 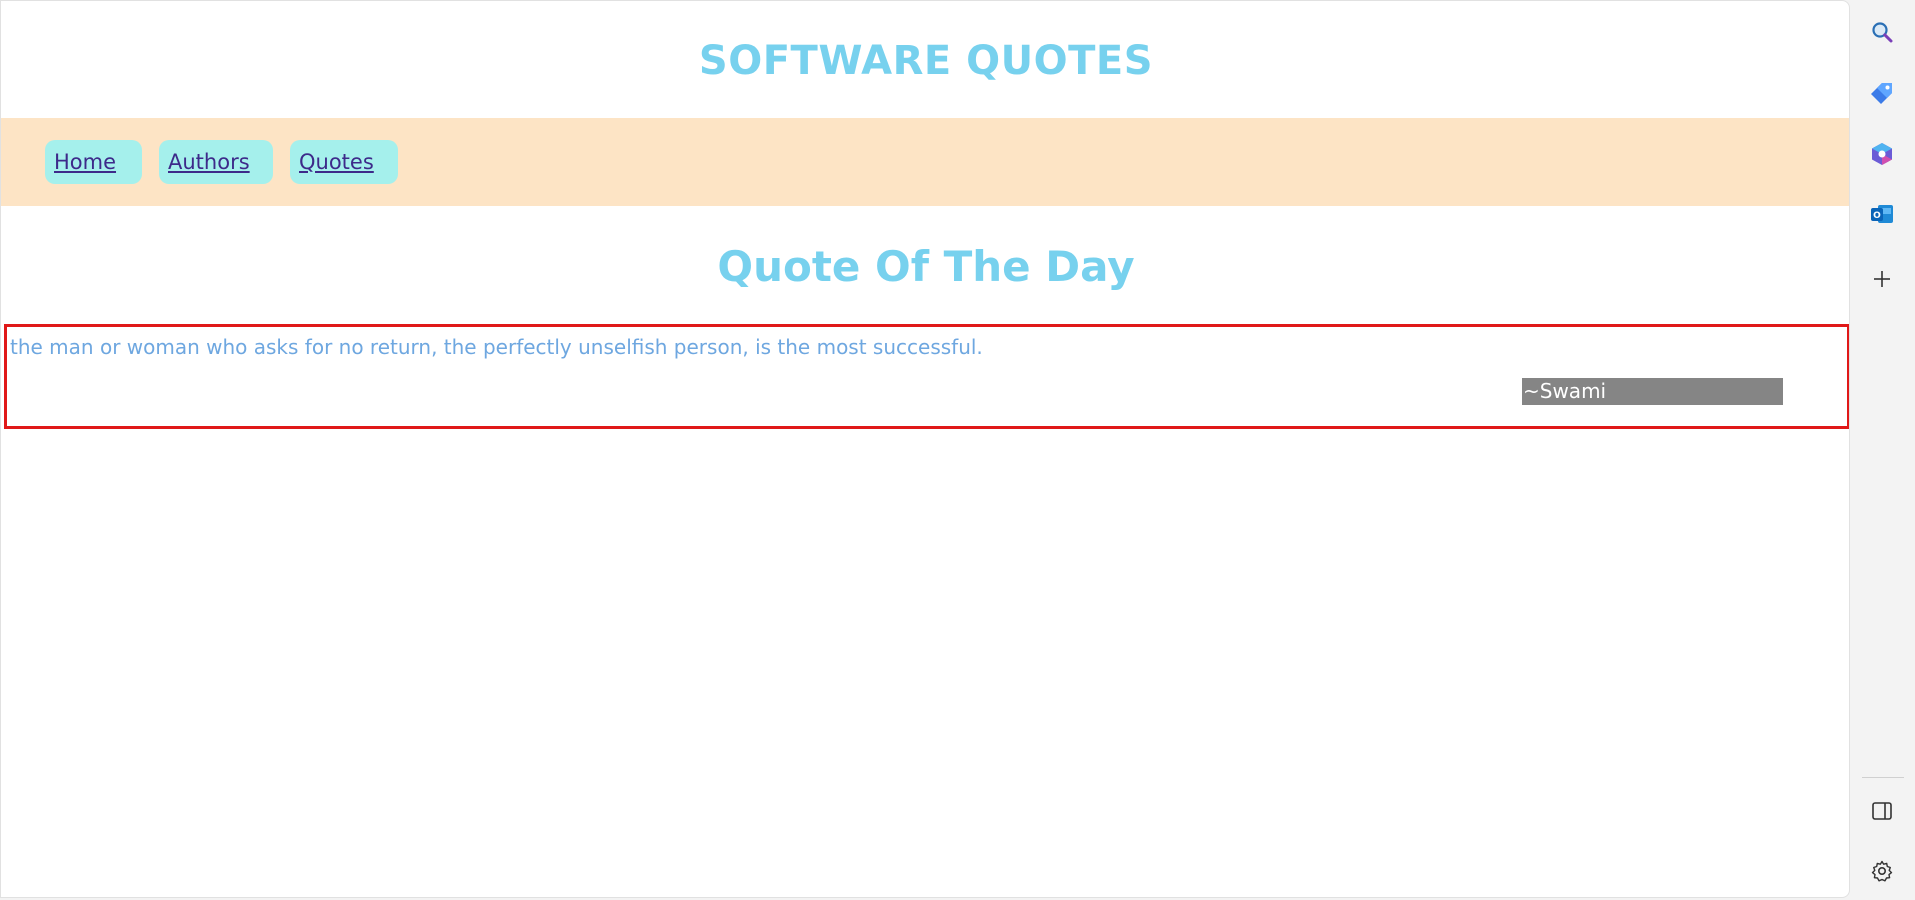 I want to click on split-screen-icon, so click(x=1882, y=811).